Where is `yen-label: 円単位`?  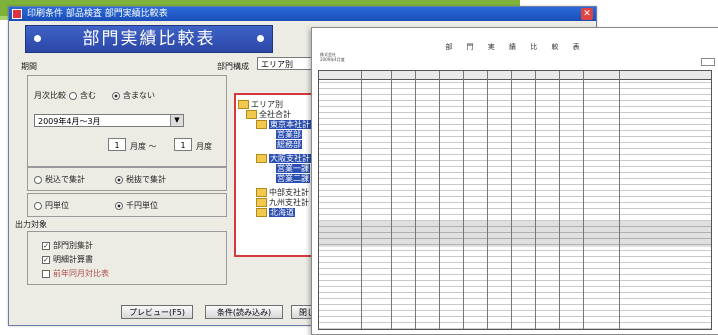 yen-label: 円単位 is located at coordinates (57, 205).